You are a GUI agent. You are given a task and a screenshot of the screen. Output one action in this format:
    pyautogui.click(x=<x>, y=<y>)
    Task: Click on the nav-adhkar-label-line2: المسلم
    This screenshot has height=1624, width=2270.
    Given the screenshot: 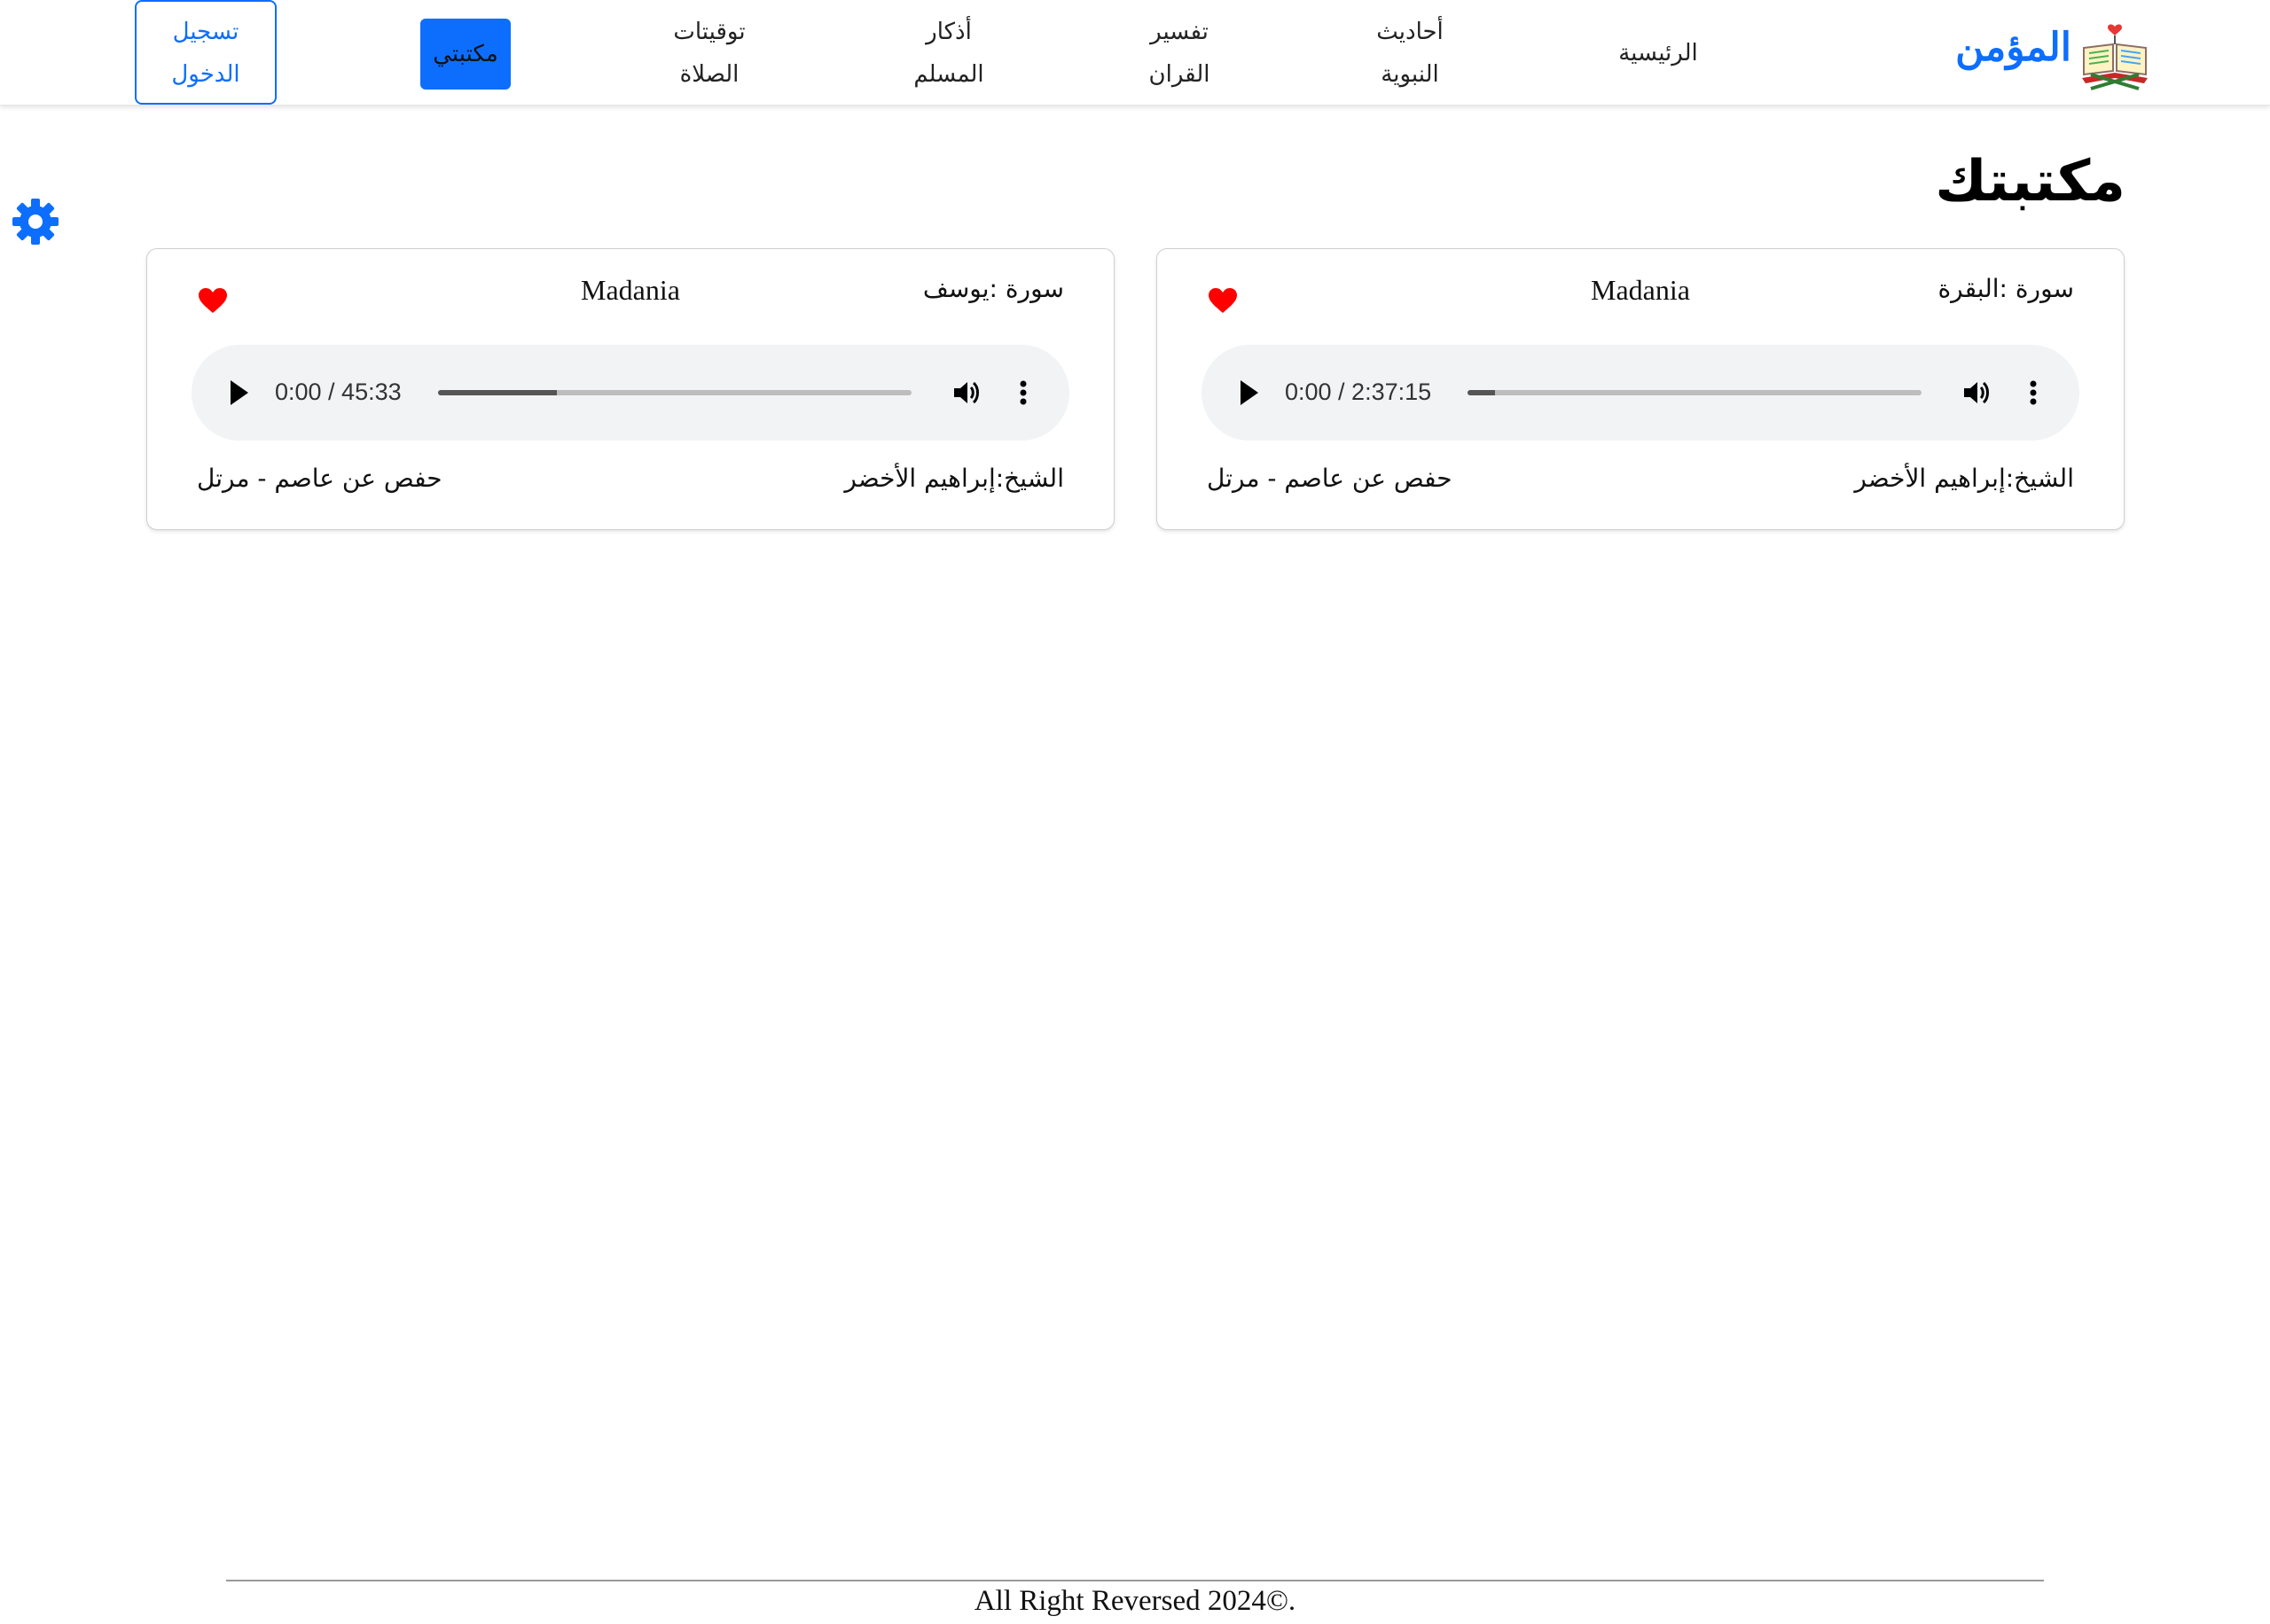 What is the action you would take?
    pyautogui.click(x=949, y=74)
    